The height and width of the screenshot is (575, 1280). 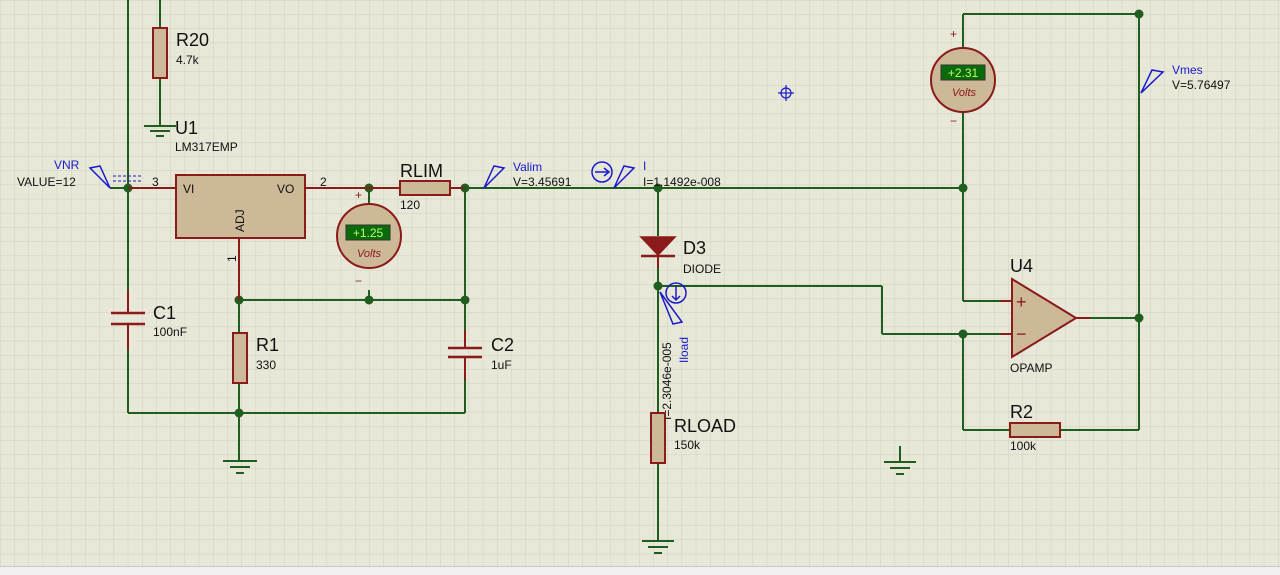 What do you see at coordinates (1187, 70) in the screenshot?
I see `vmes-name: Vmes` at bounding box center [1187, 70].